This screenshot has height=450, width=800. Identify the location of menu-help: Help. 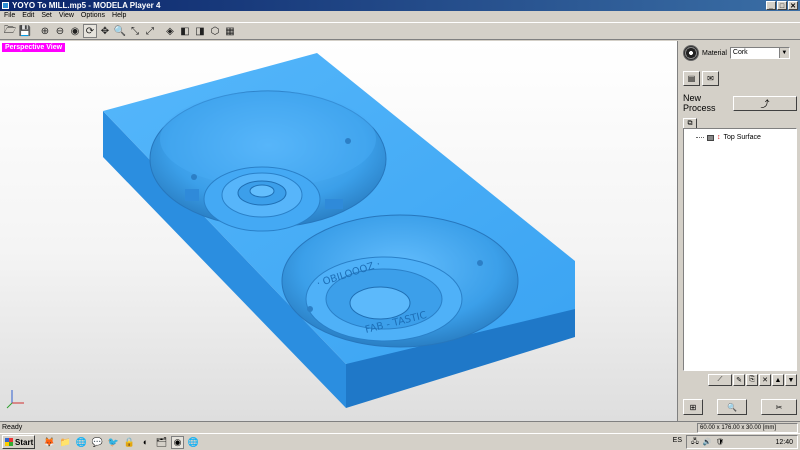
(119, 16).